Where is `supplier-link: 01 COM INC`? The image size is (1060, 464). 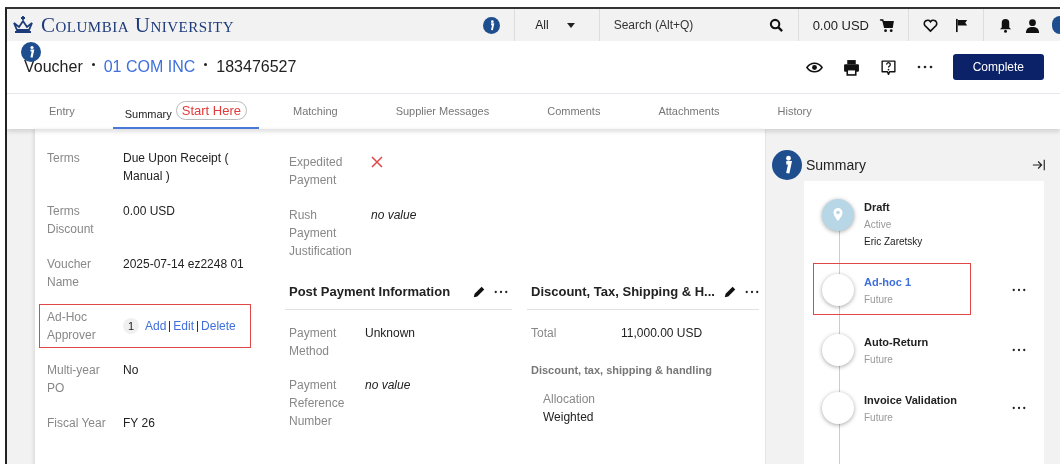 supplier-link: 01 COM INC is located at coordinates (149, 67).